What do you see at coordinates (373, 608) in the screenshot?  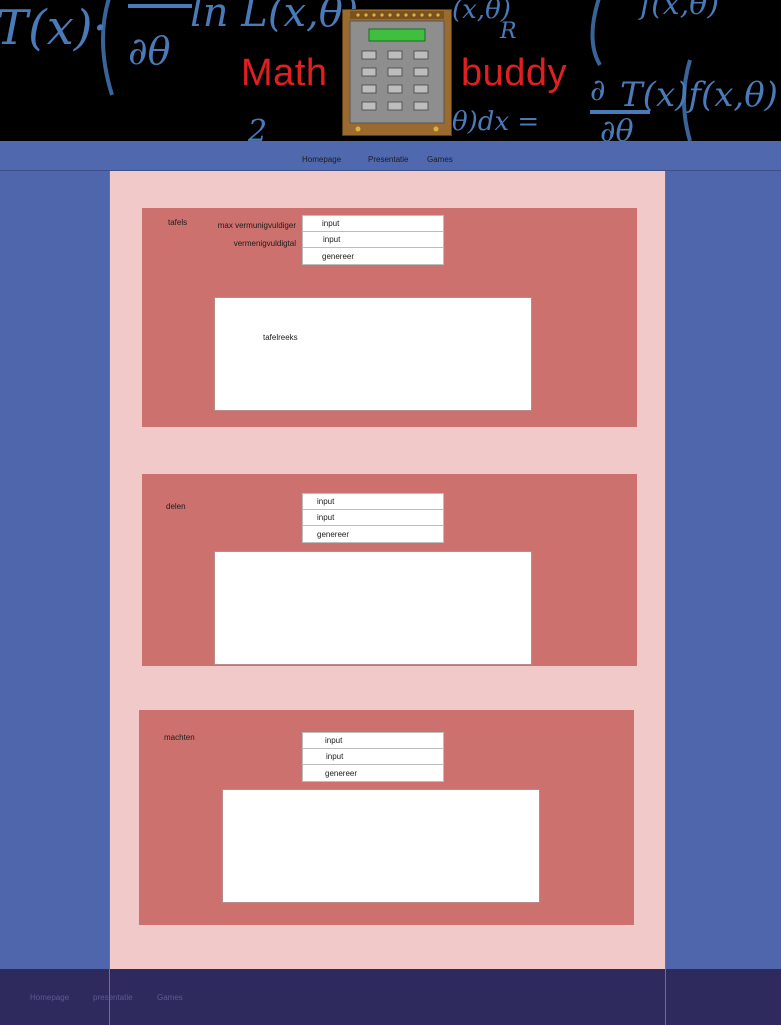 I see `delen-output-box` at bounding box center [373, 608].